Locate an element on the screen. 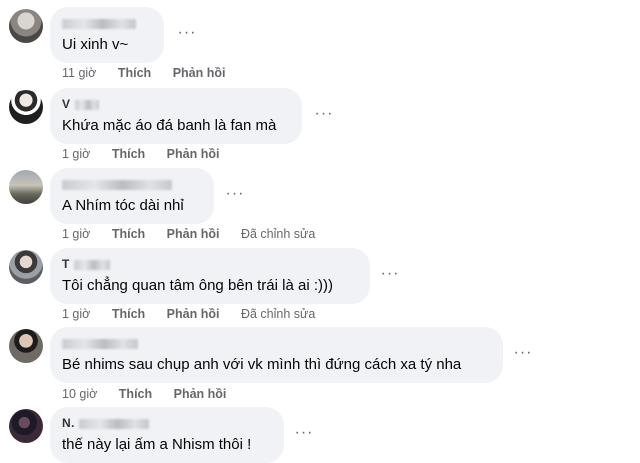  comment-bubble: Ui xinh v~ is located at coordinates (107, 35).